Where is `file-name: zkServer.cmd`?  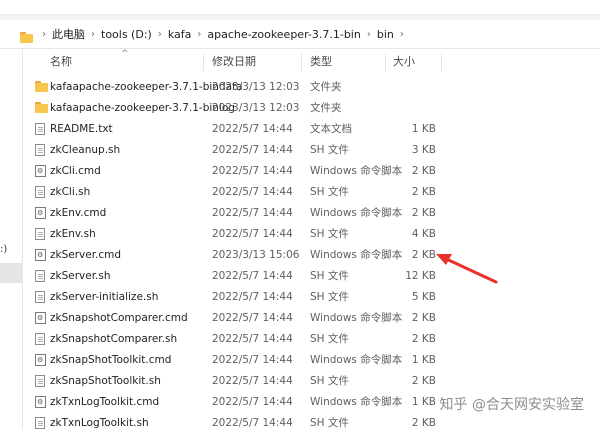
file-name: zkServer.cmd is located at coordinates (86, 255).